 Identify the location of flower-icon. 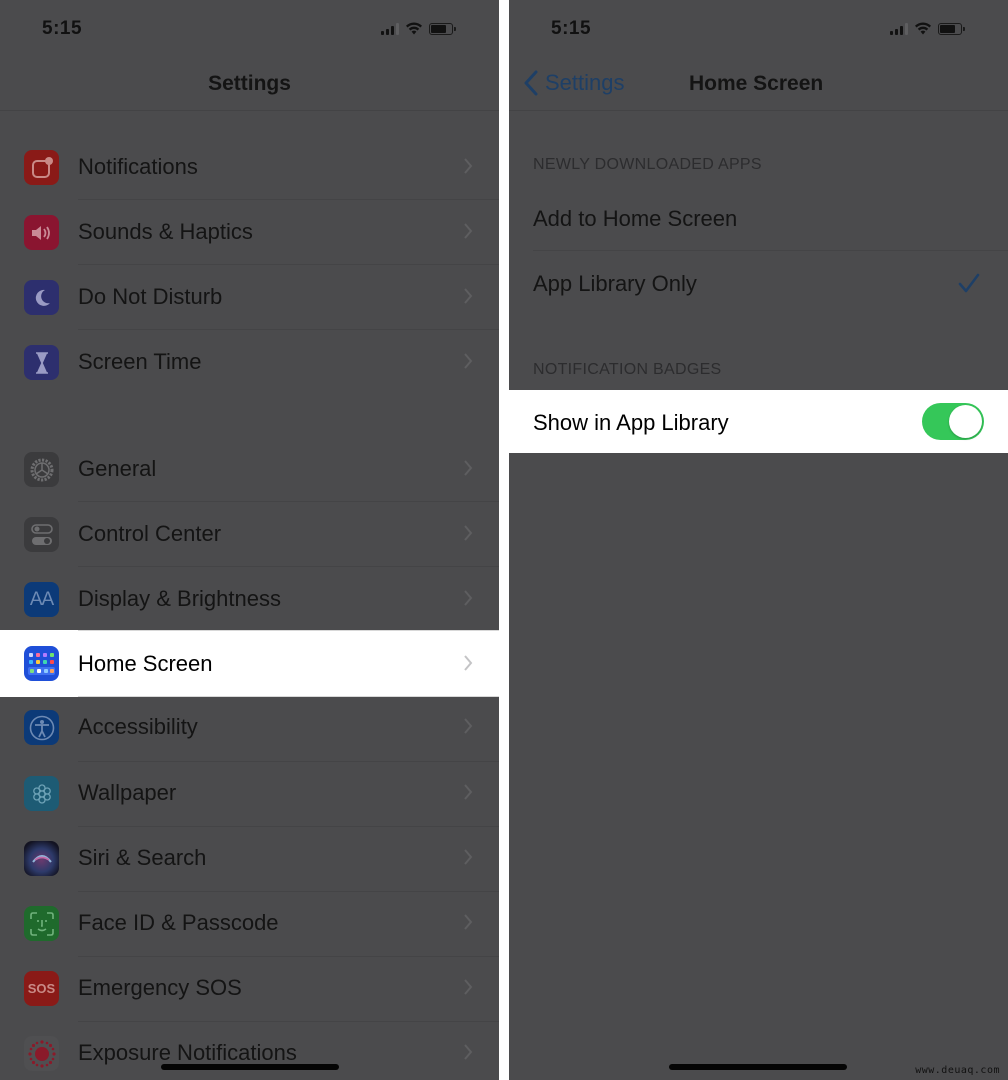
(41, 793).